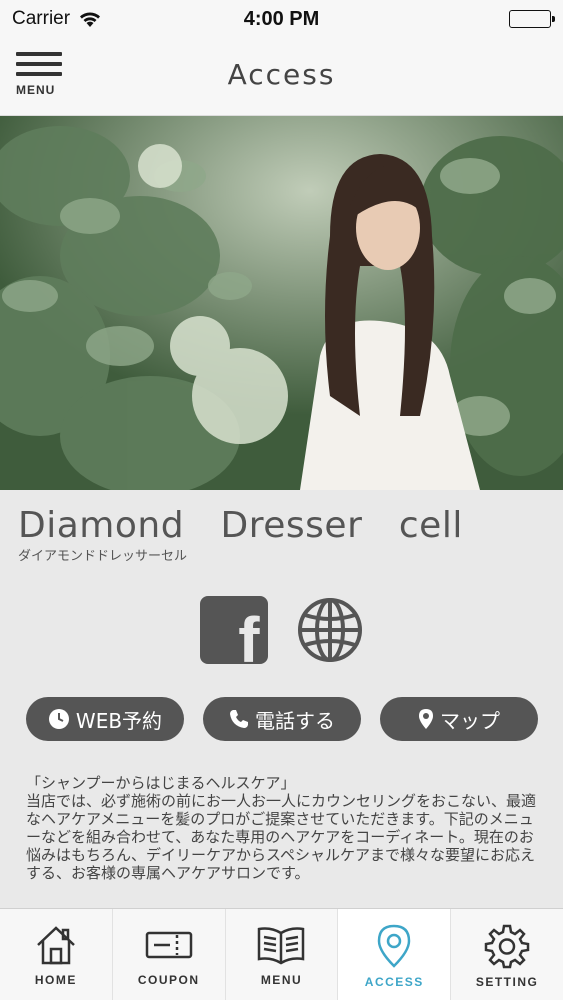  I want to click on nav-bar: MENU Access, so click(281, 77).